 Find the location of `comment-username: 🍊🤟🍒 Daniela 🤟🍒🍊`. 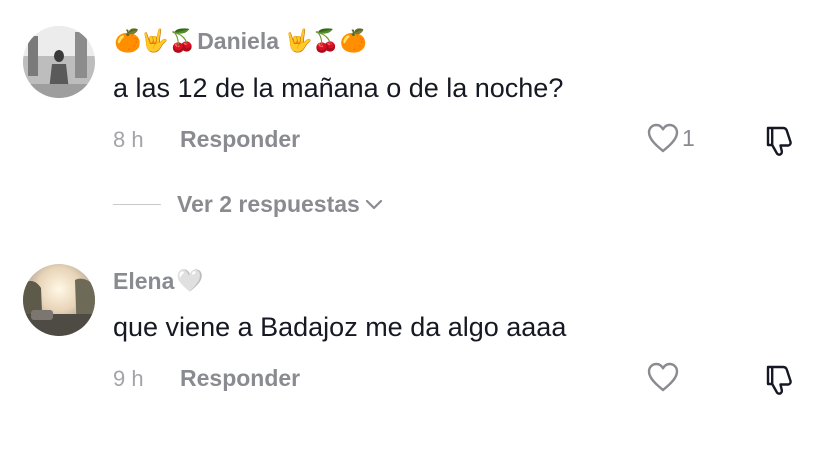

comment-username: 🍊🤟🍒 Daniela 🤟🍒🍊 is located at coordinates (240, 41).